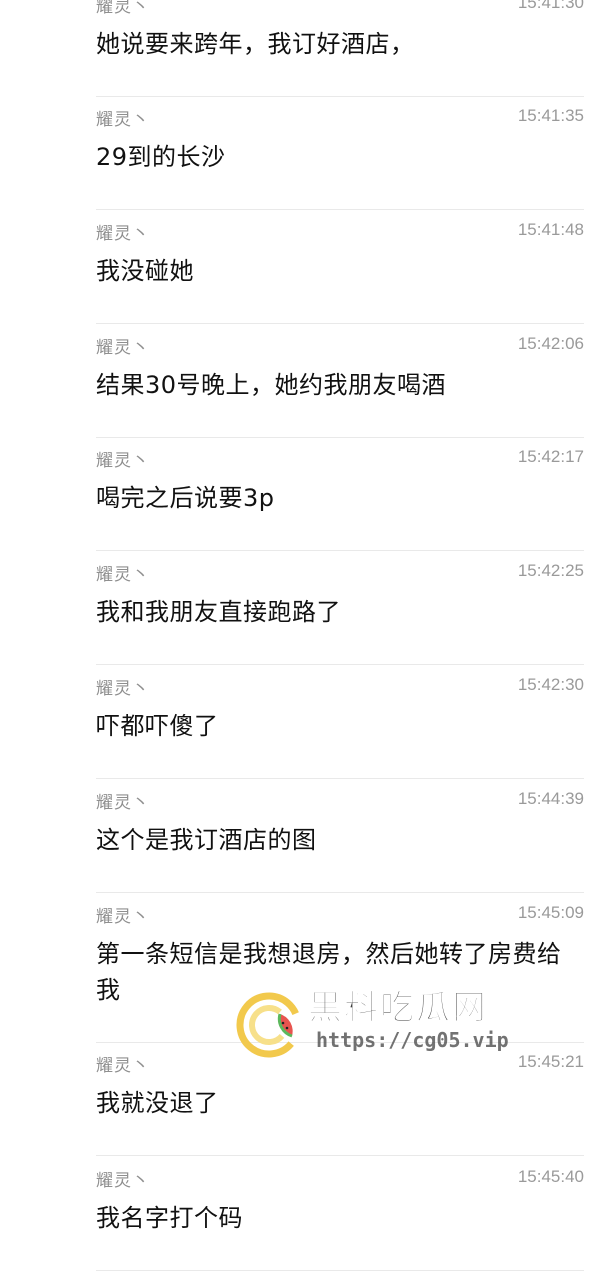 The height and width of the screenshot is (1280, 598). Describe the element at coordinates (157, 726) in the screenshot. I see `message-text: 吓都吓傻了` at that location.